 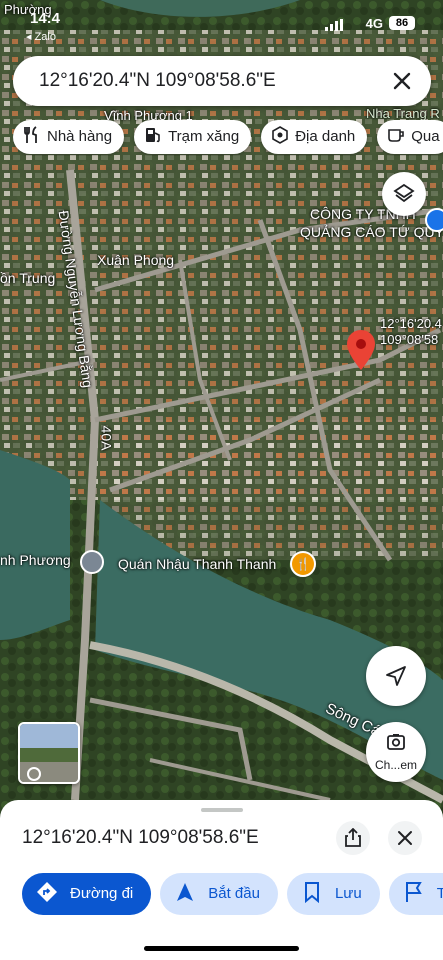 I want to click on business-pin-icon, so click(x=434, y=220).